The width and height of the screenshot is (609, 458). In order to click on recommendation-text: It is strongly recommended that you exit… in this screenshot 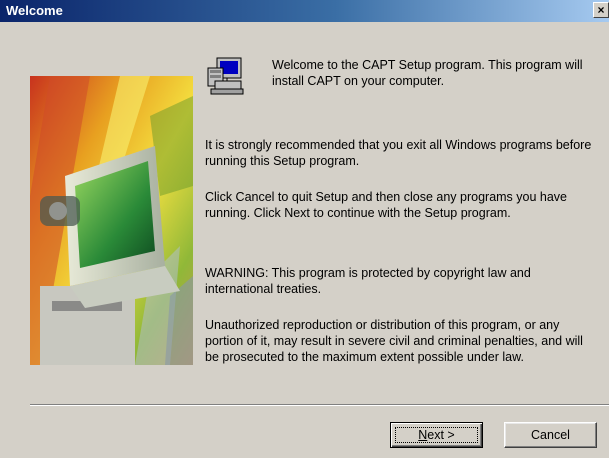, I will do `click(398, 153)`.